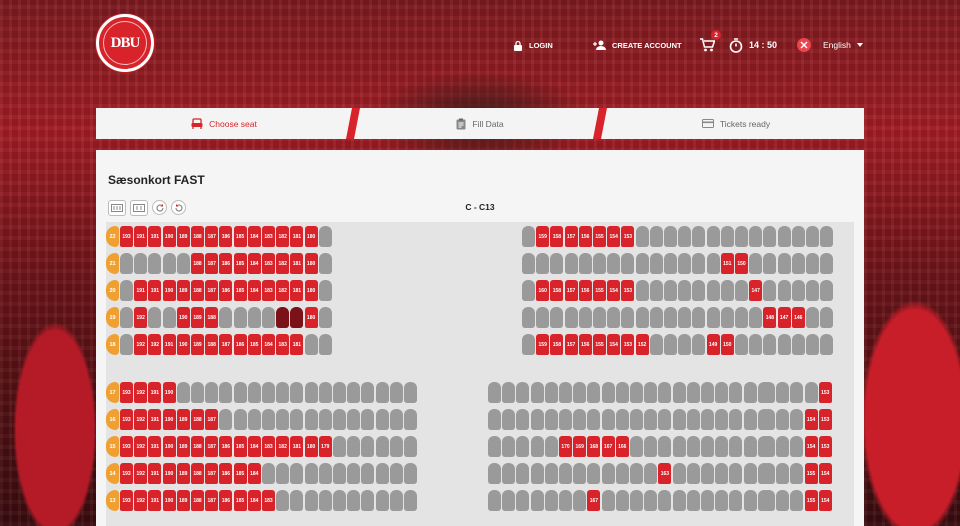  Describe the element at coordinates (830, 45) in the screenshot. I see `language-selector: English` at that location.